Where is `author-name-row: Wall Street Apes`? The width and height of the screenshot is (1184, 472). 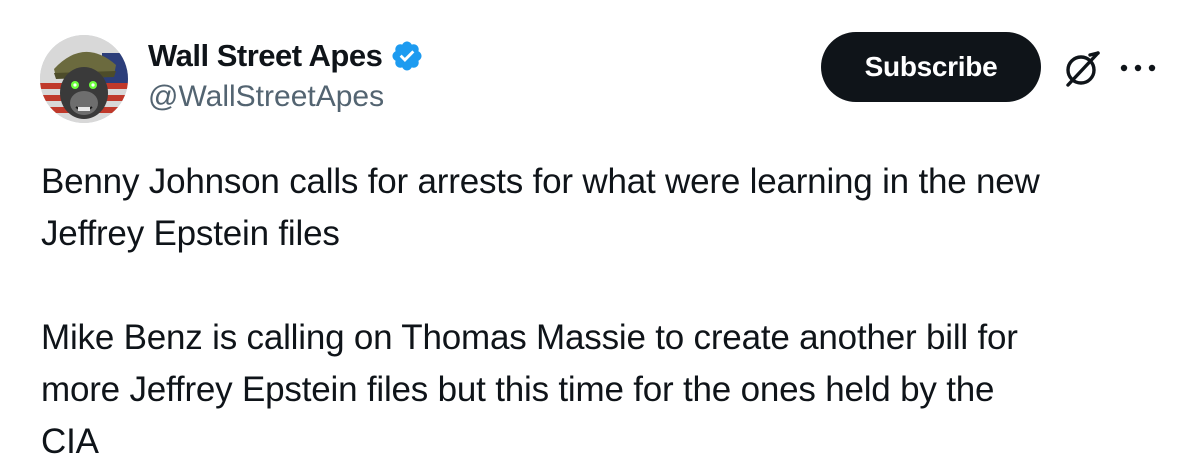
author-name-row: Wall Street Apes is located at coordinates (286, 56).